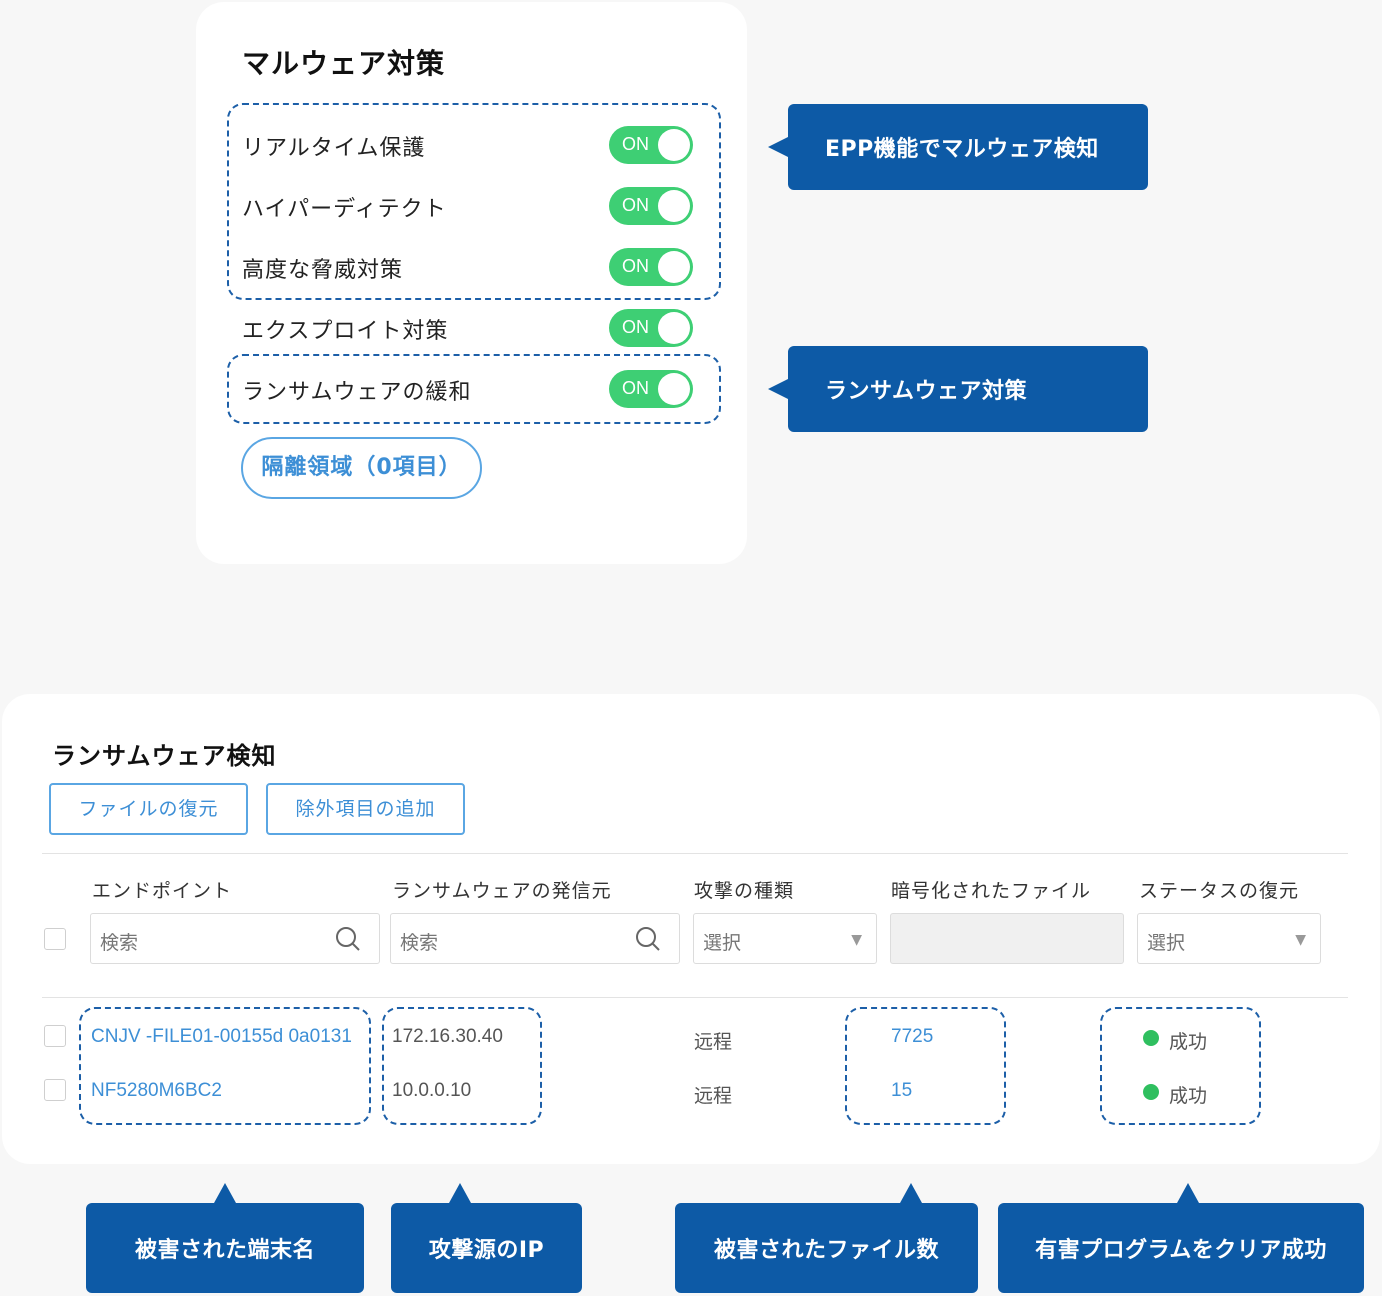  Describe the element at coordinates (1180, 1066) in the screenshot. I see `status-highlight-box` at that location.